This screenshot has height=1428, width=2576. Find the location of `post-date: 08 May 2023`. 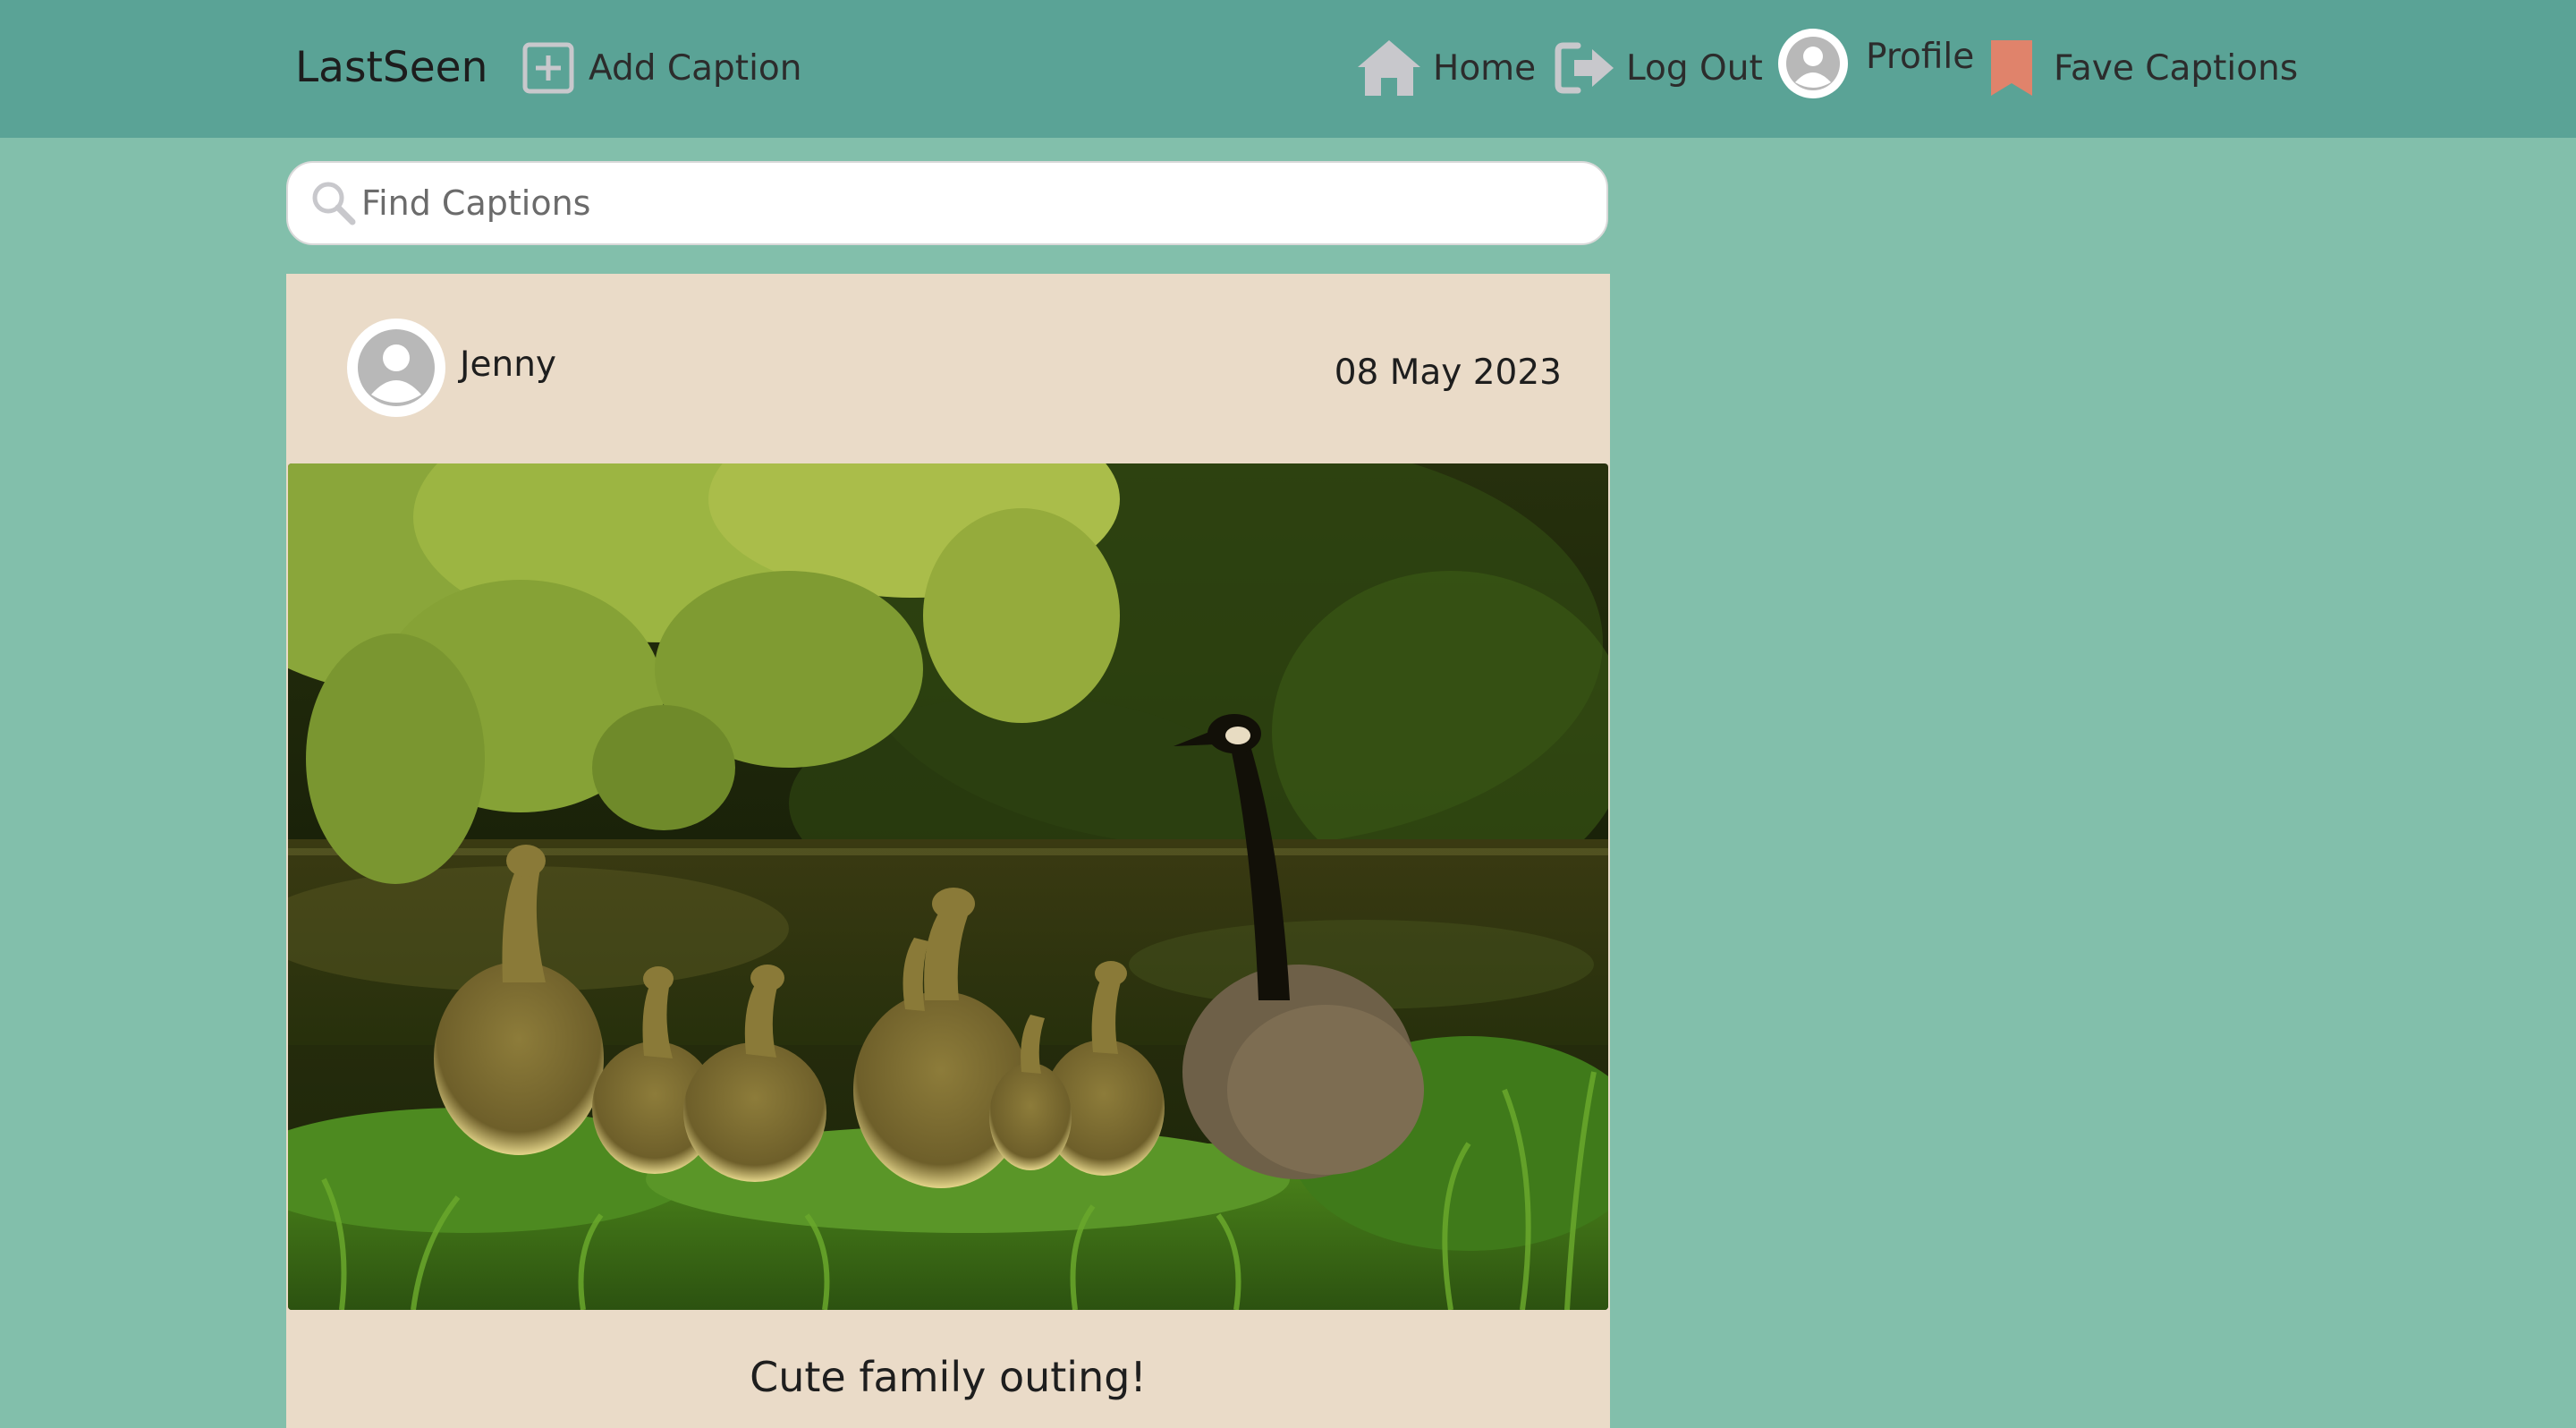

post-date: 08 May 2023 is located at coordinates (1448, 373).